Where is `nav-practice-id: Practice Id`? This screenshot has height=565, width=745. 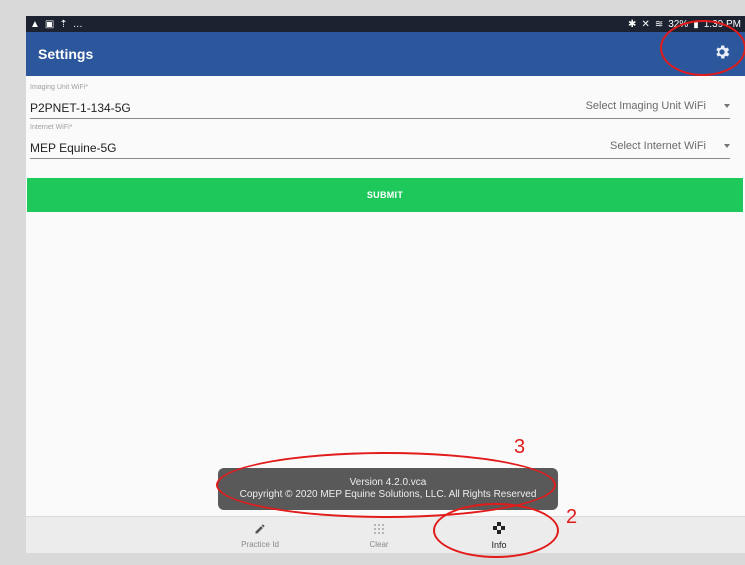 nav-practice-id: Practice Id is located at coordinates (260, 535).